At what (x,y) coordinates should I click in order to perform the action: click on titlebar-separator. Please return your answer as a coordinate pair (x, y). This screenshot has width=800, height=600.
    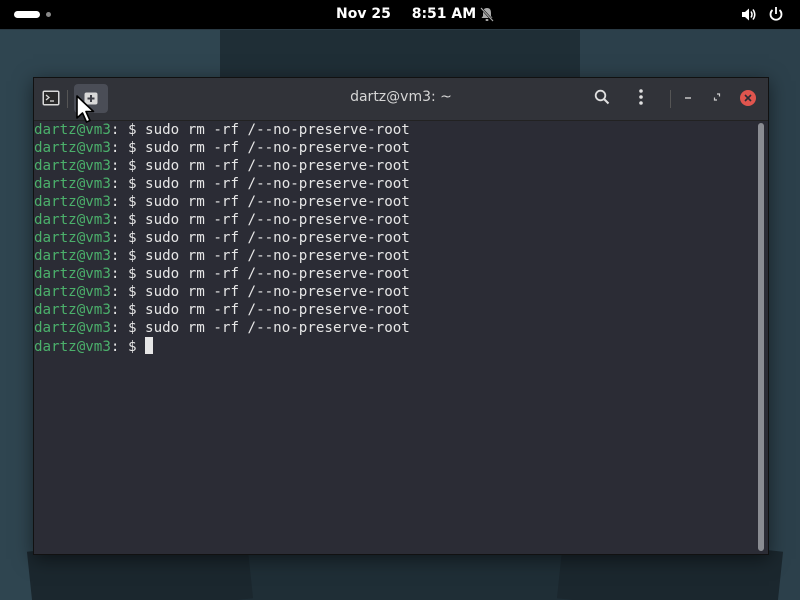
    Looking at the image, I should click on (670, 99).